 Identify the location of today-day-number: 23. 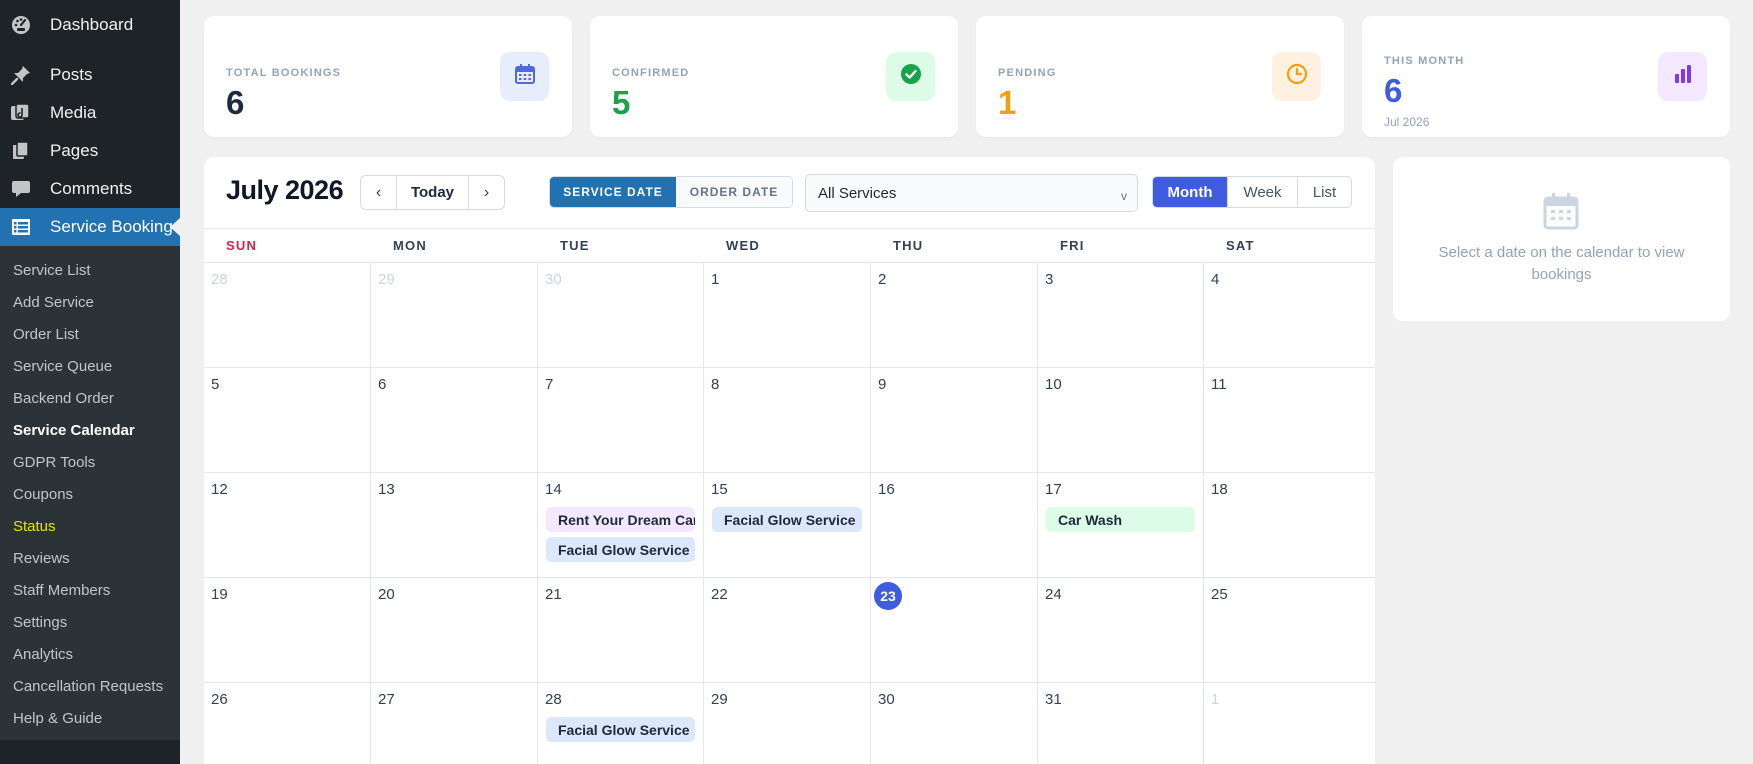
(888, 596).